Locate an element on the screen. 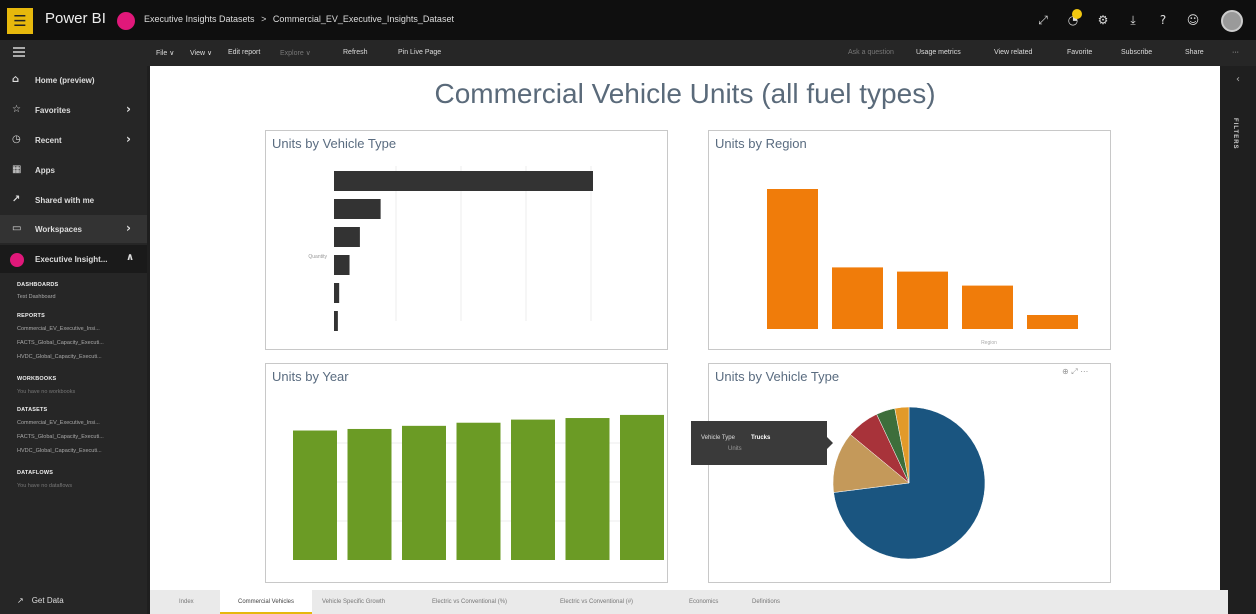 Image resolution: width=1256 pixels, height=614 pixels. section-workbooks: WORKBOOKS is located at coordinates (37, 379).